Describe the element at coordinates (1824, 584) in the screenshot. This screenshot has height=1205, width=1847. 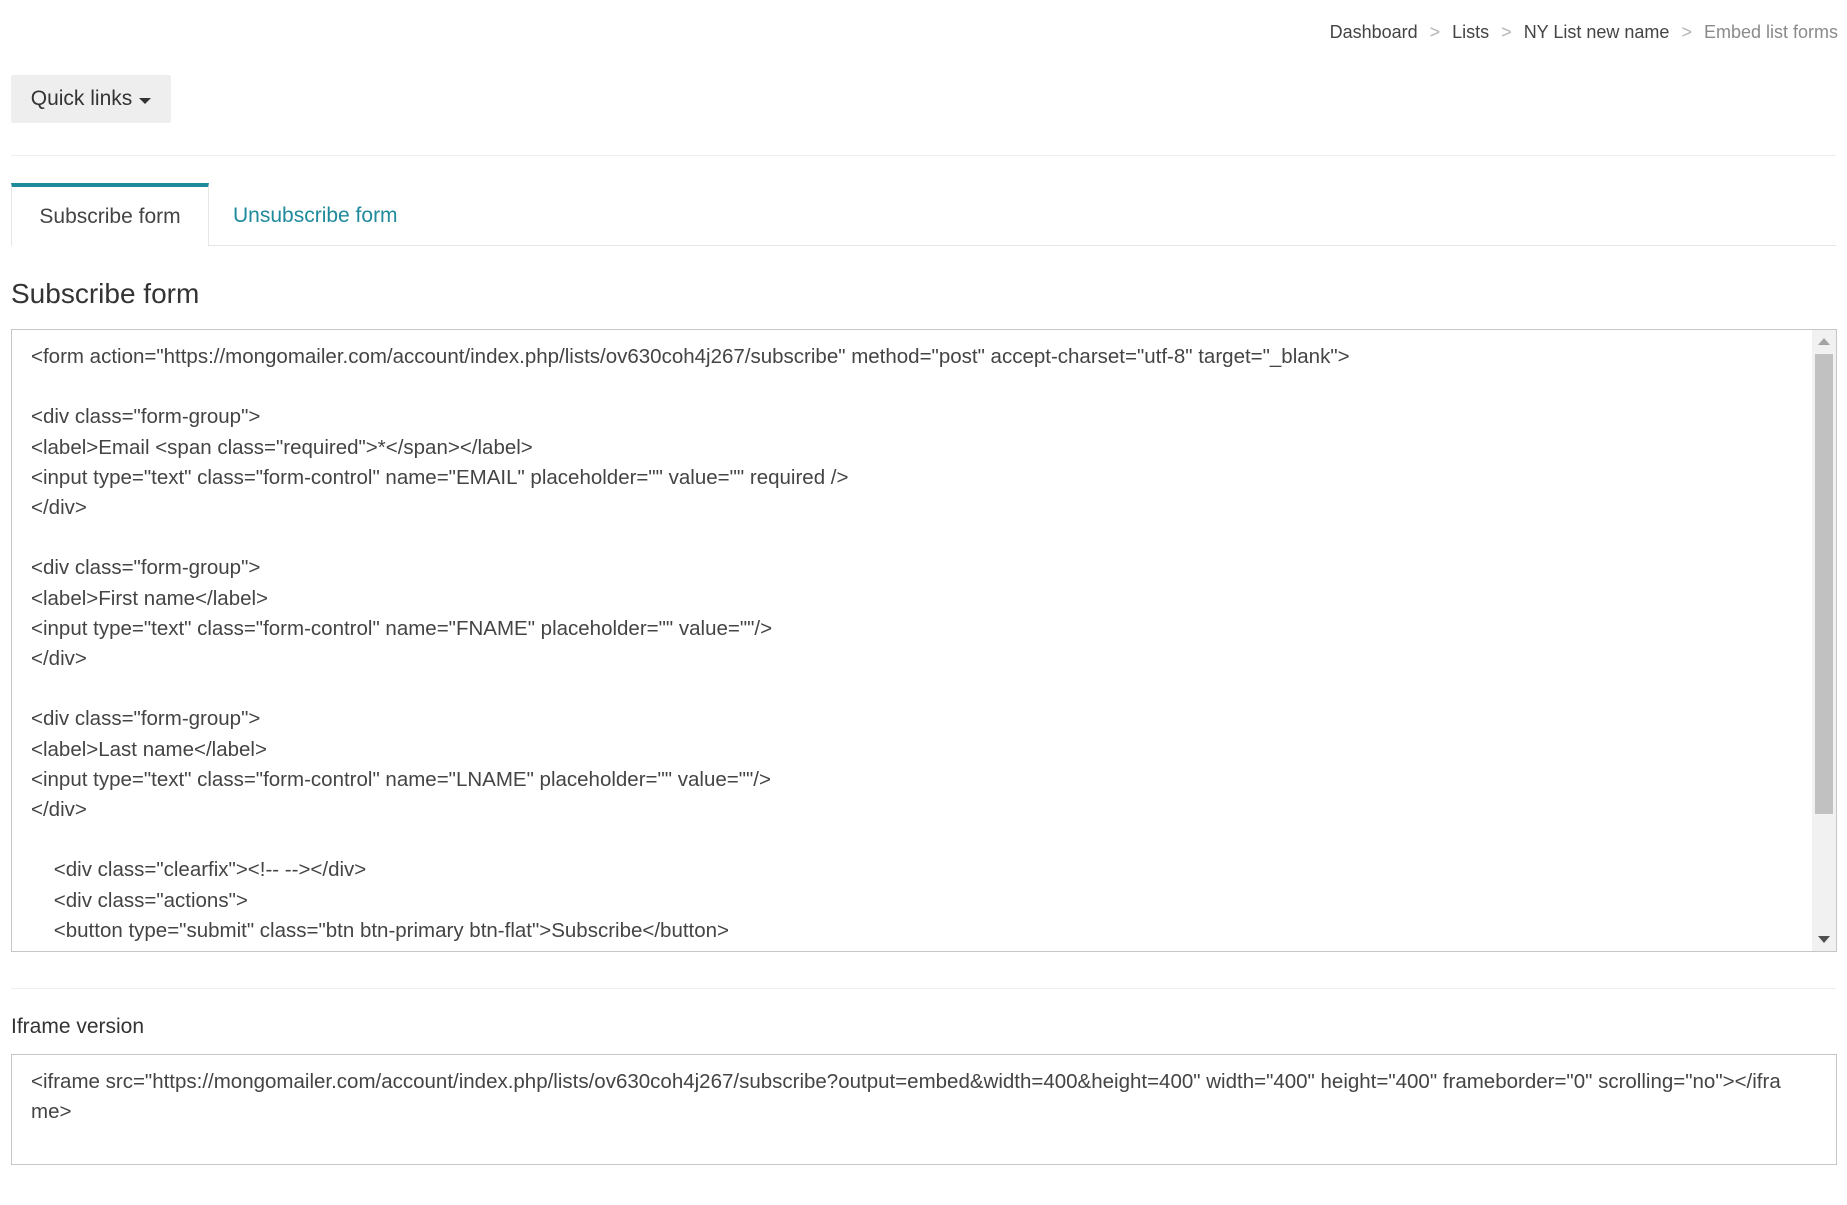
I see `scrollbar-thumb` at that location.